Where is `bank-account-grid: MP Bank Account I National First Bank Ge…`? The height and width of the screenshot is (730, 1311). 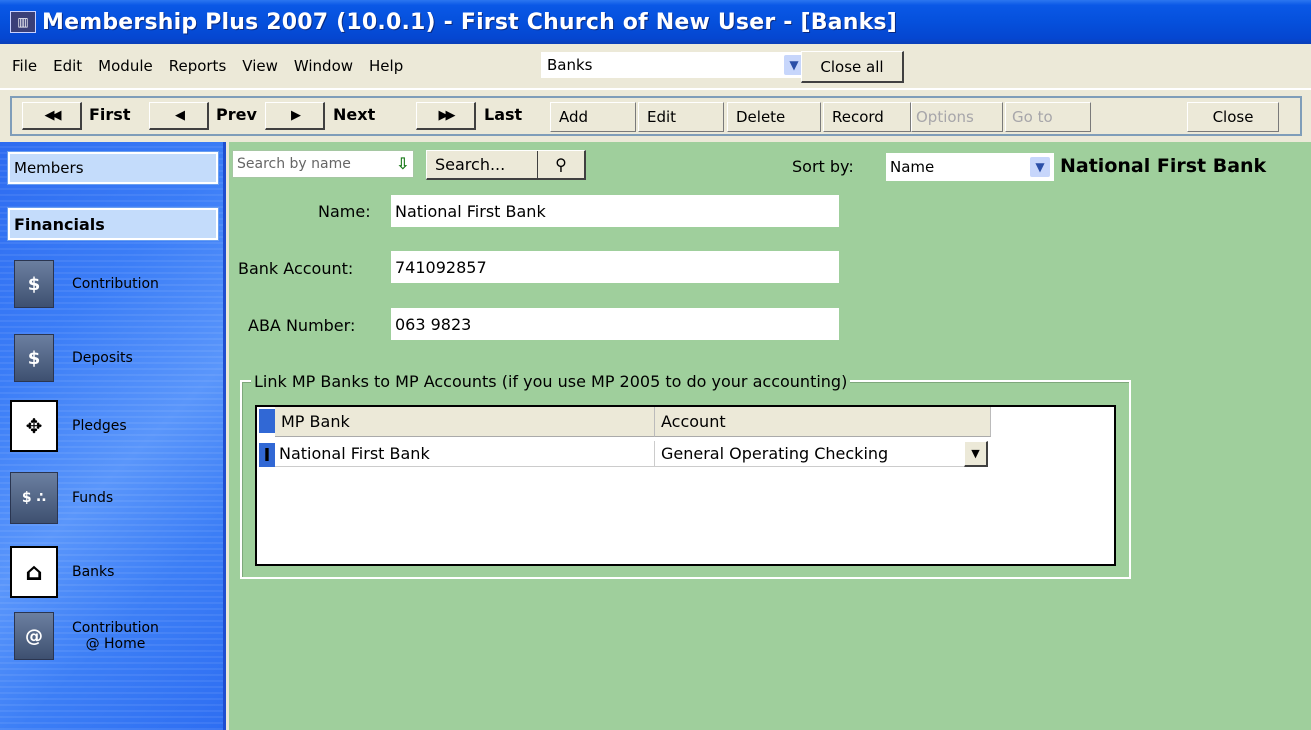
bank-account-grid: MP Bank Account I National First Bank Ge… is located at coordinates (685, 485).